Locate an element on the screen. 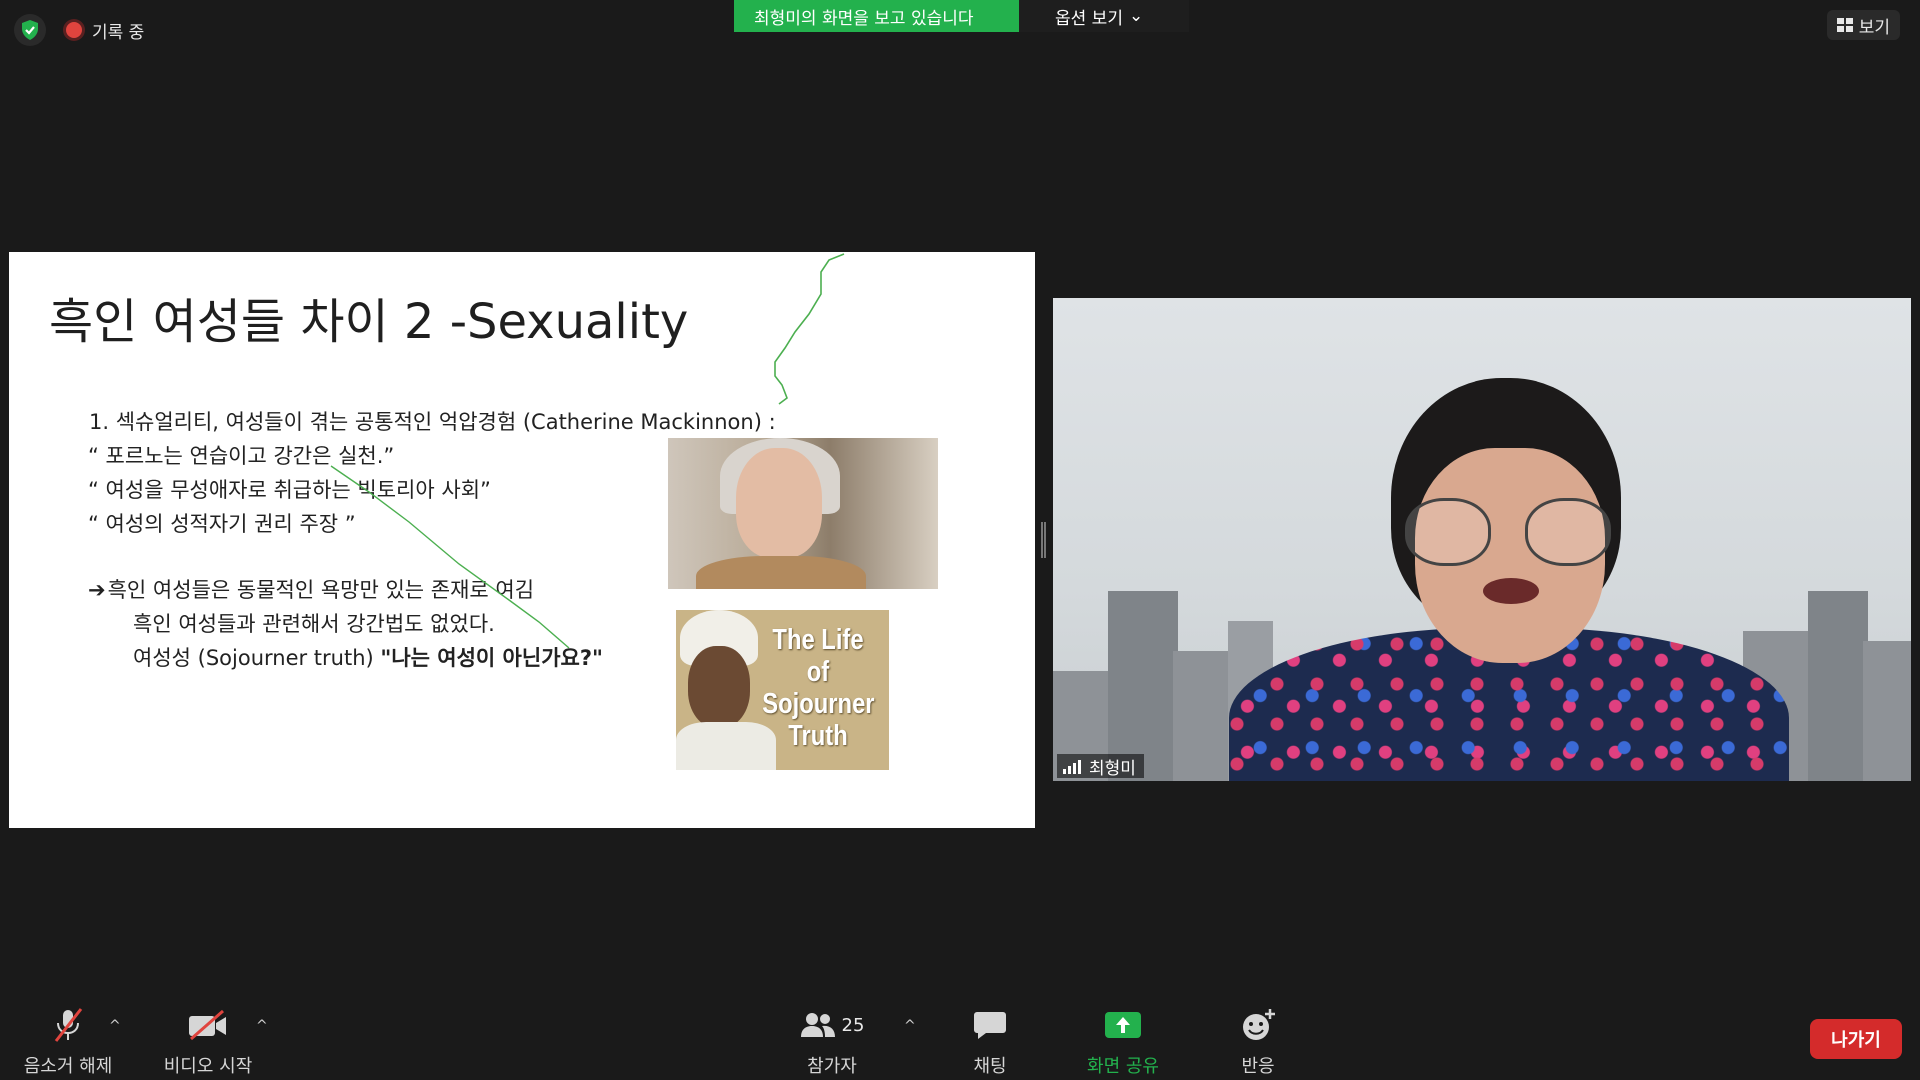 The height and width of the screenshot is (1080, 1920). arrow-right-icon: ➔ is located at coordinates (97, 590).